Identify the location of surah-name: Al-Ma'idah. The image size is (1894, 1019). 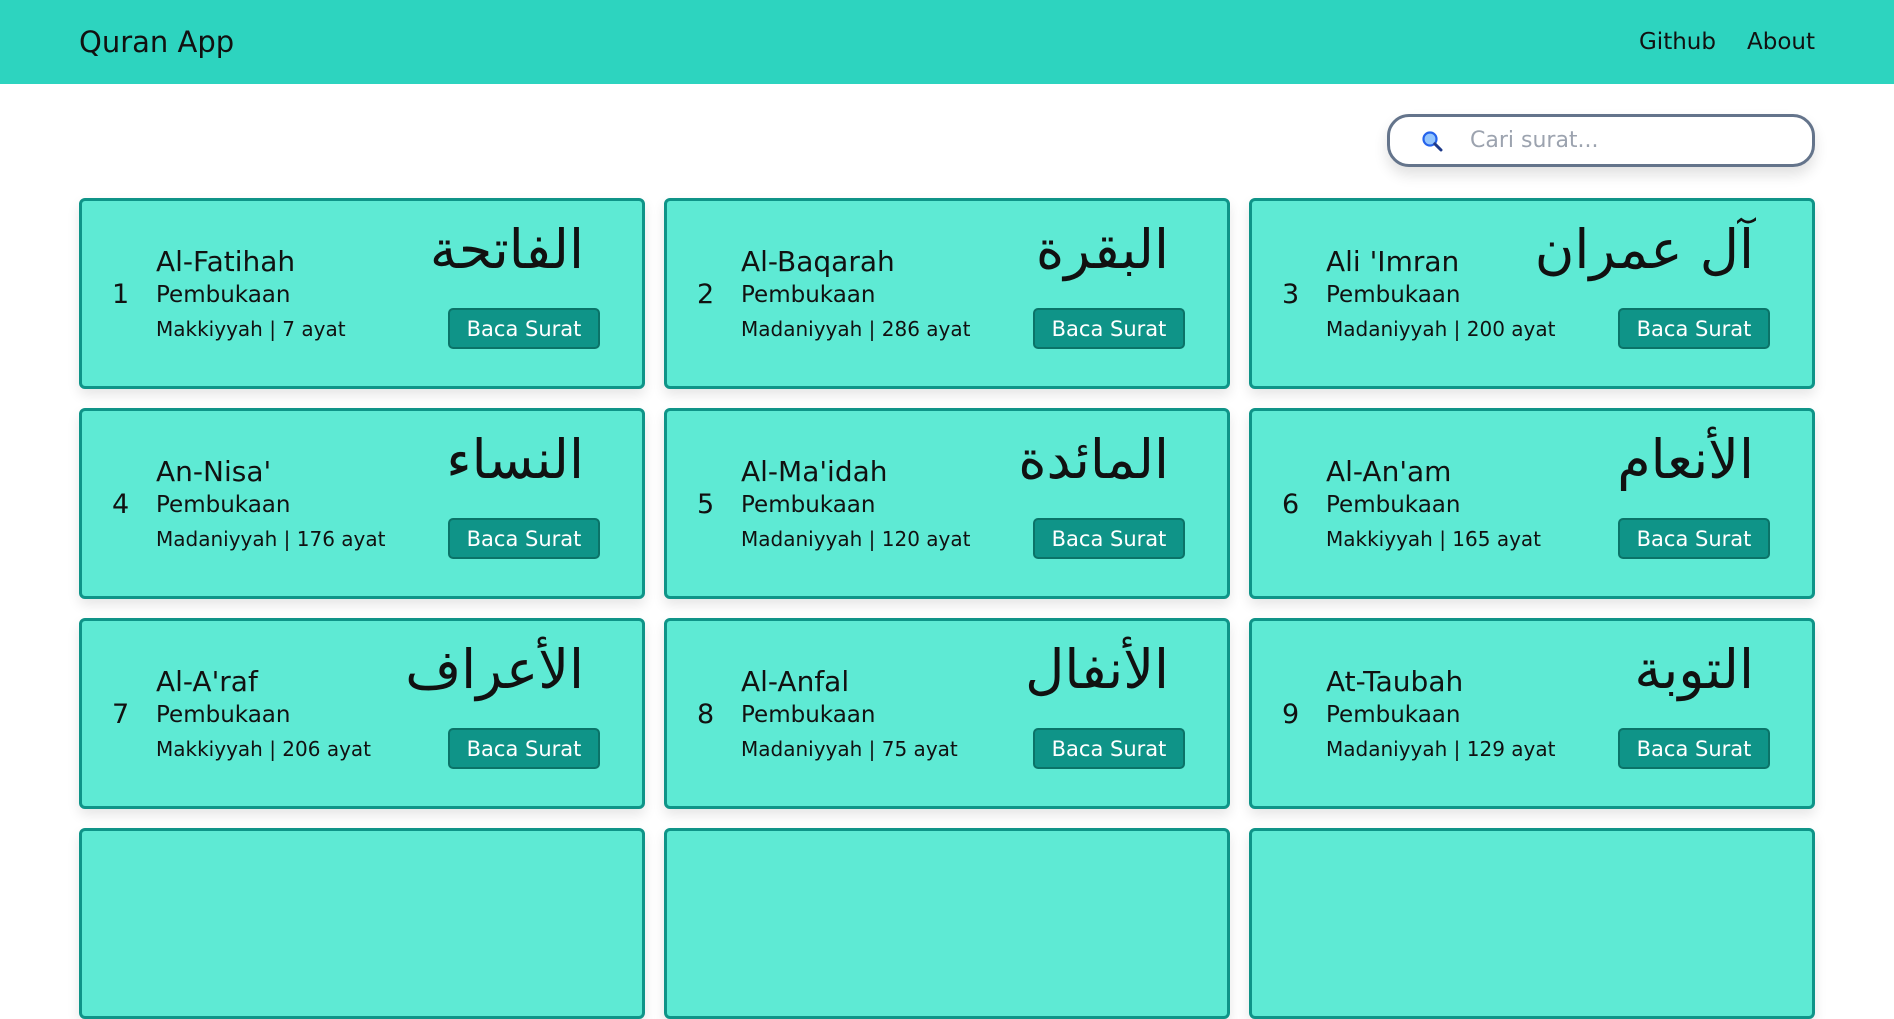
(814, 471).